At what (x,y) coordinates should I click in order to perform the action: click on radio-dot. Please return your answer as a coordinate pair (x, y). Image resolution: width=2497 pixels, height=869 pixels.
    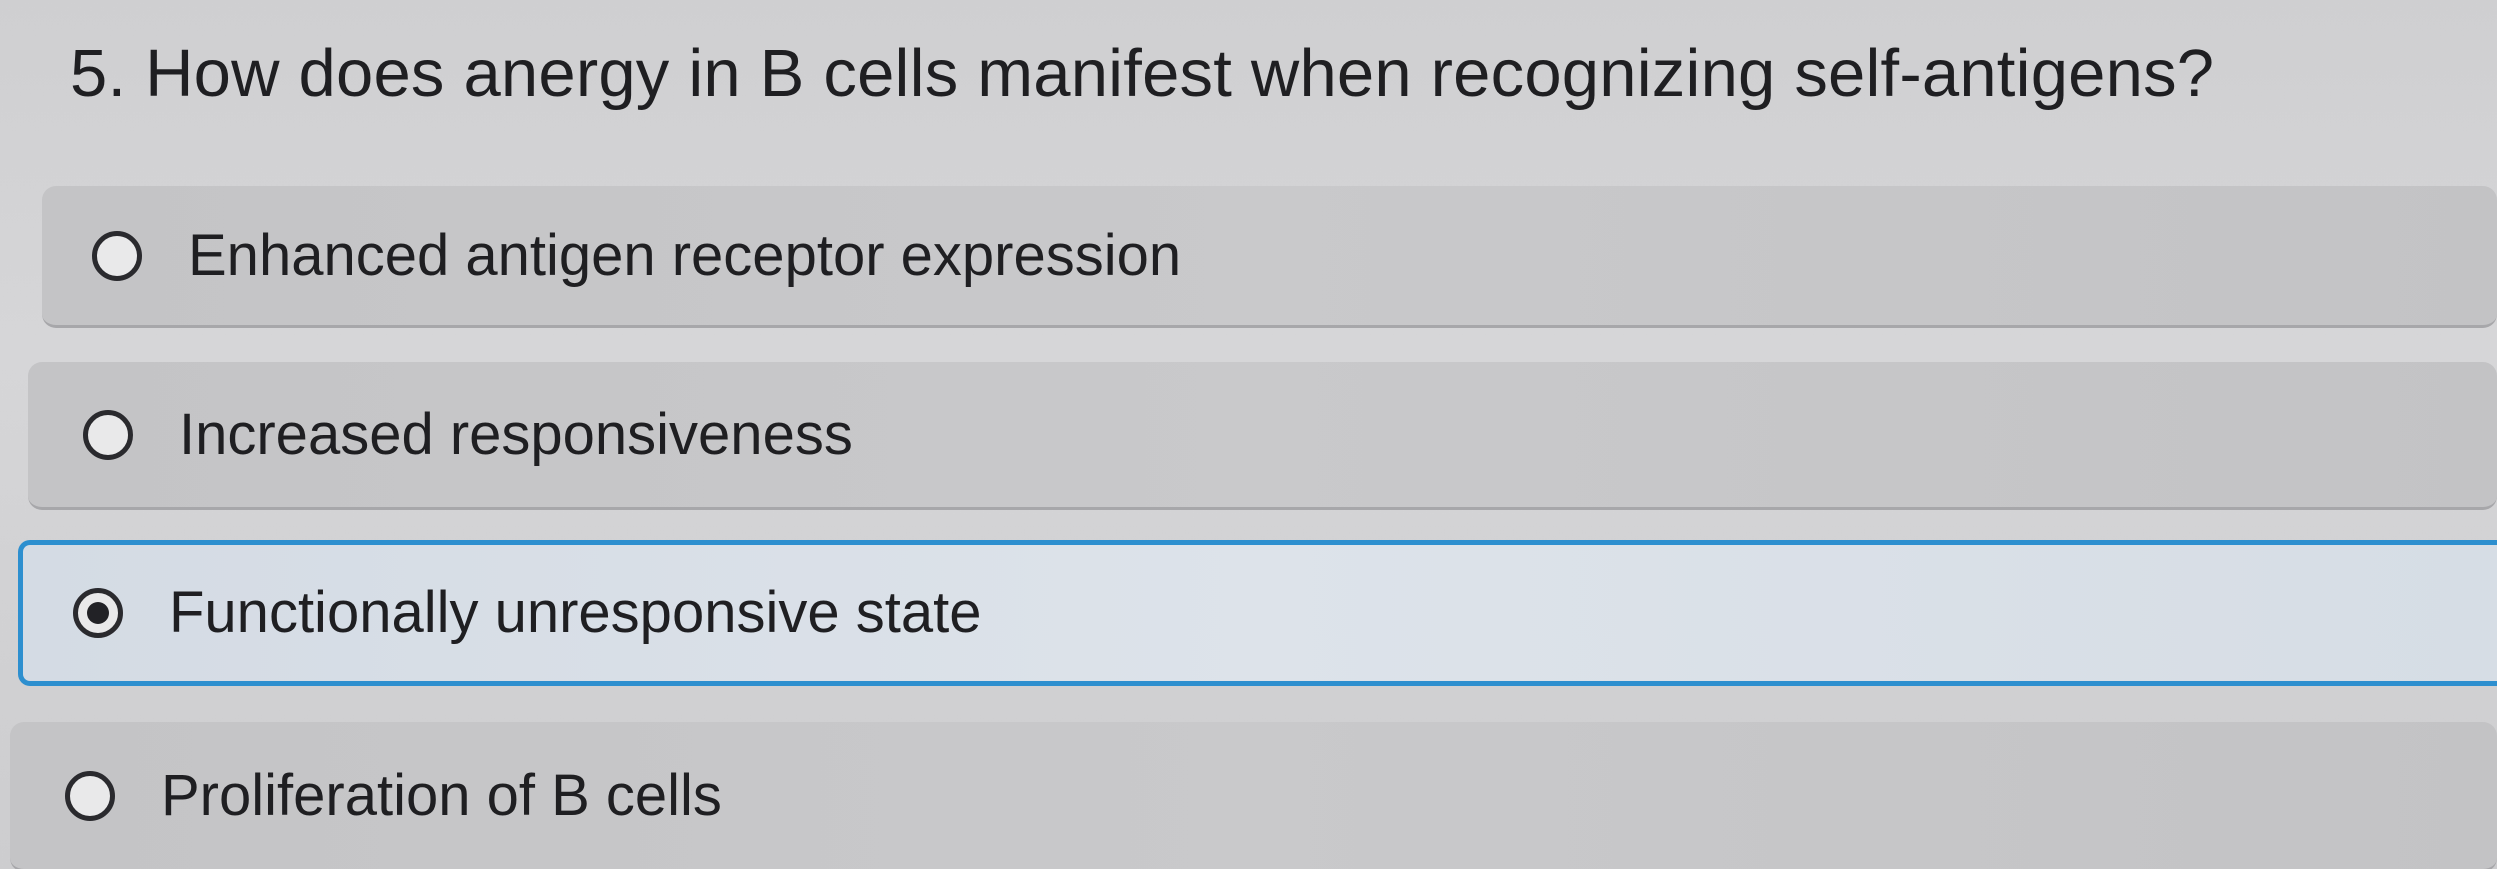
    Looking at the image, I should click on (98, 613).